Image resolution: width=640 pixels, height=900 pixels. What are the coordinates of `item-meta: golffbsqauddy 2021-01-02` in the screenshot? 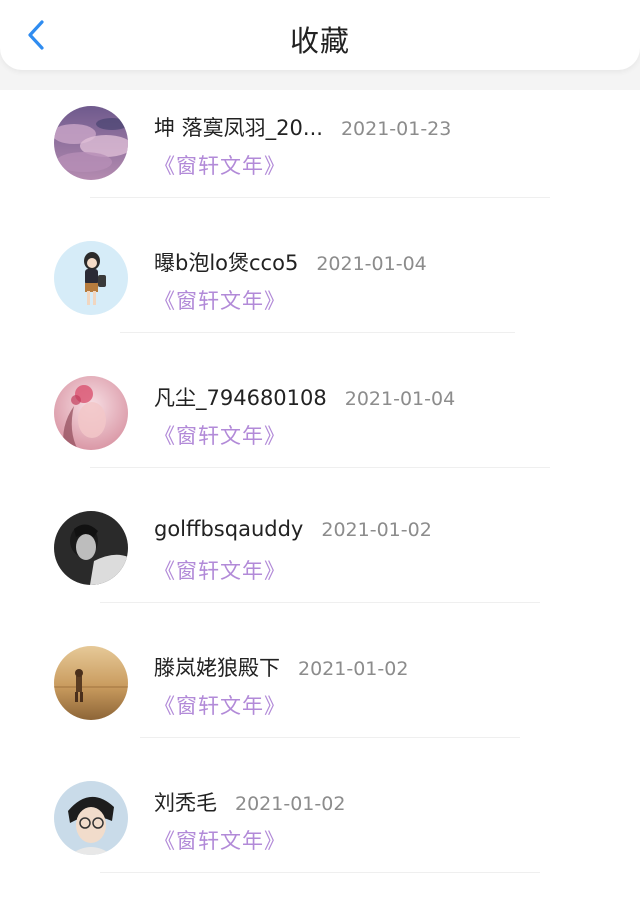 It's located at (293, 529).